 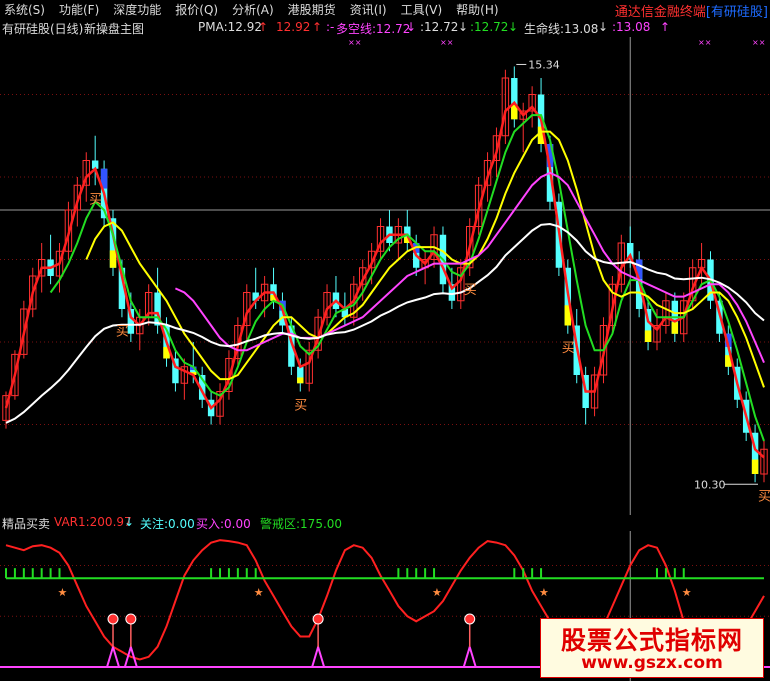 What do you see at coordinates (137, 9) in the screenshot?
I see `menu-deep-function: 深度功能` at bounding box center [137, 9].